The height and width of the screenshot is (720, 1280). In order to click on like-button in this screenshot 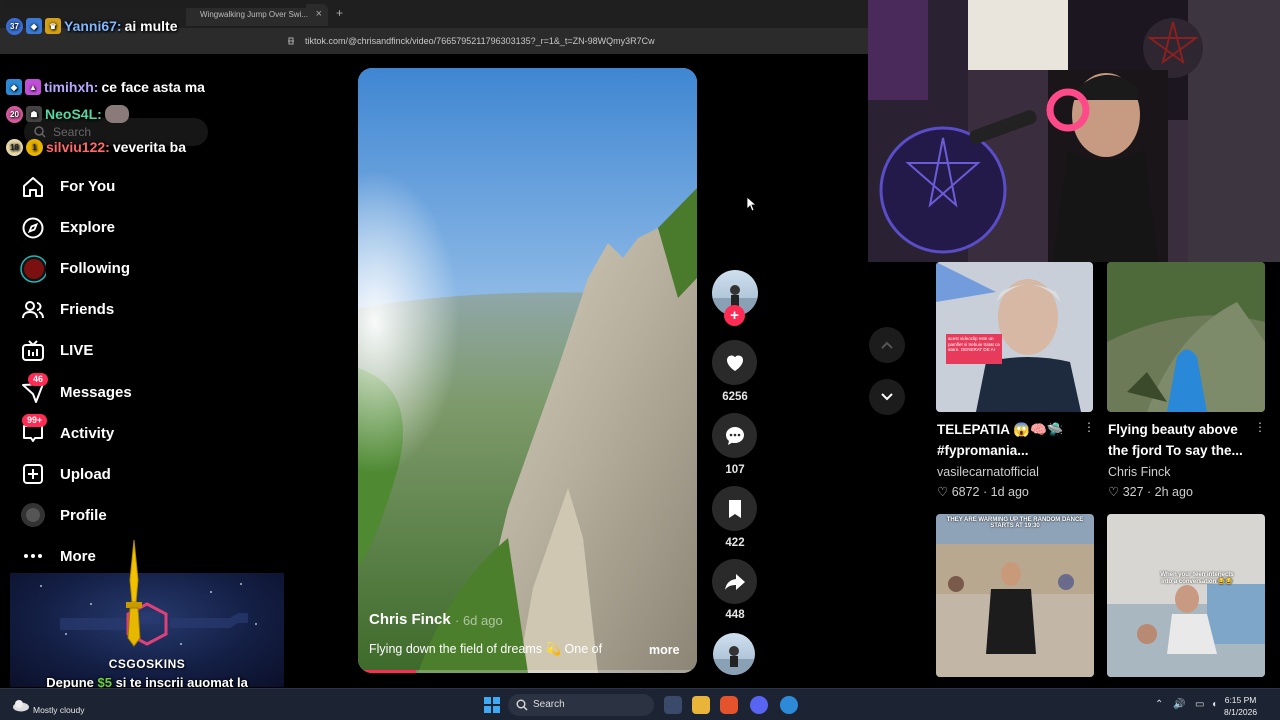, I will do `click(734, 362)`.